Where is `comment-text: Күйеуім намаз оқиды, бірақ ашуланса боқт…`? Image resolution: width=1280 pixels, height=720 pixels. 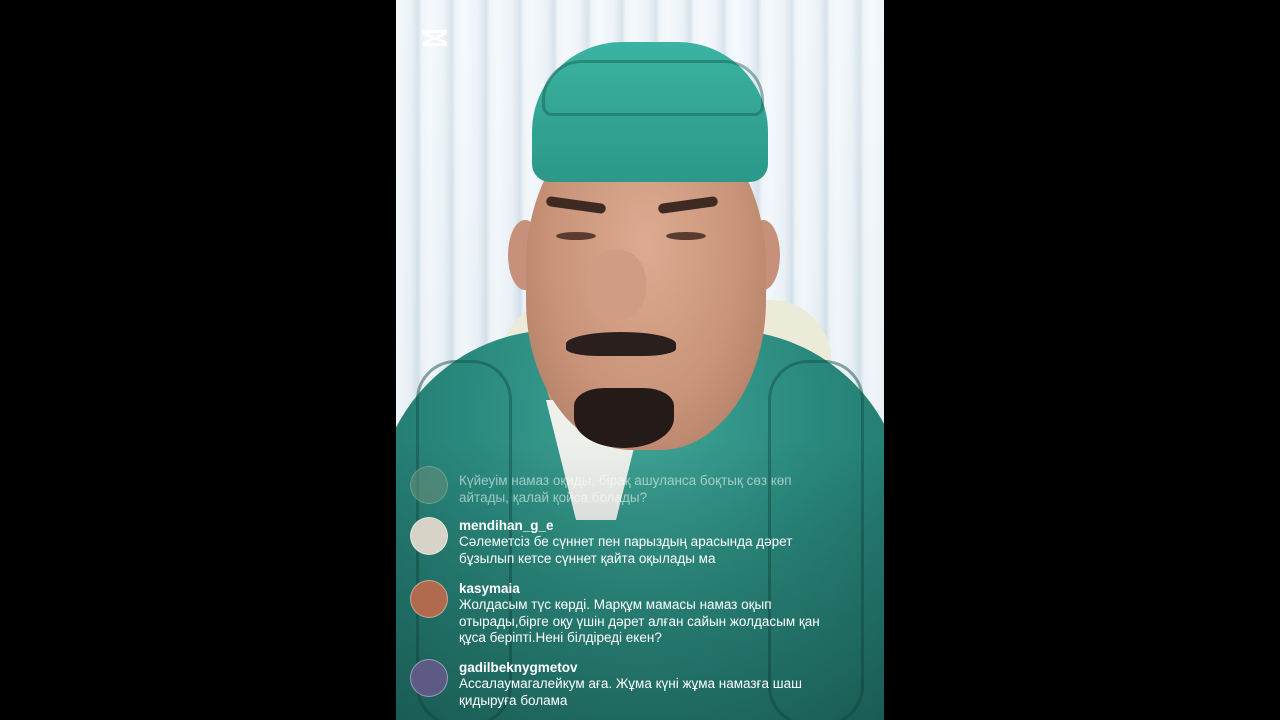
comment-text: Күйеуім намаз оқиды, бірақ ашуланса боқт… is located at coordinates (625, 489).